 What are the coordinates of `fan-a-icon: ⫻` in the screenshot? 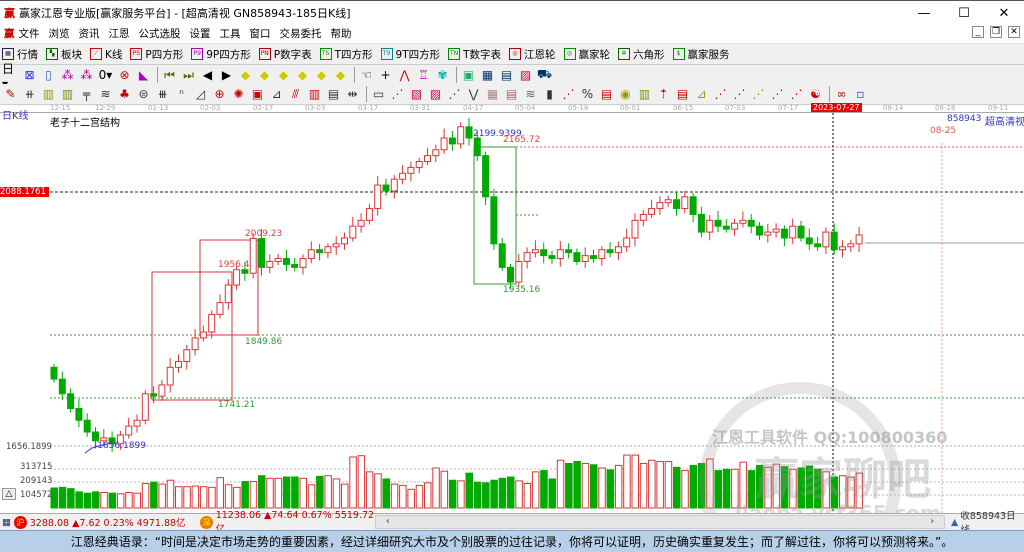 It's located at (295, 94).